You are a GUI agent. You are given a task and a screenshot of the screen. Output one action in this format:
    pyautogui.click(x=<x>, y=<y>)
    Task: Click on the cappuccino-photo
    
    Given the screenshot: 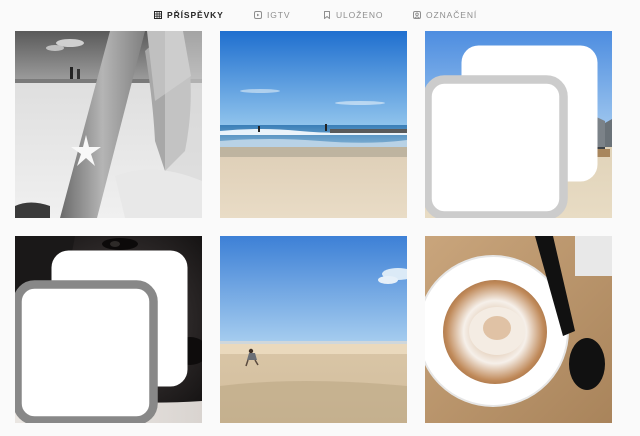 What is the action you would take?
    pyautogui.click(x=518, y=329)
    